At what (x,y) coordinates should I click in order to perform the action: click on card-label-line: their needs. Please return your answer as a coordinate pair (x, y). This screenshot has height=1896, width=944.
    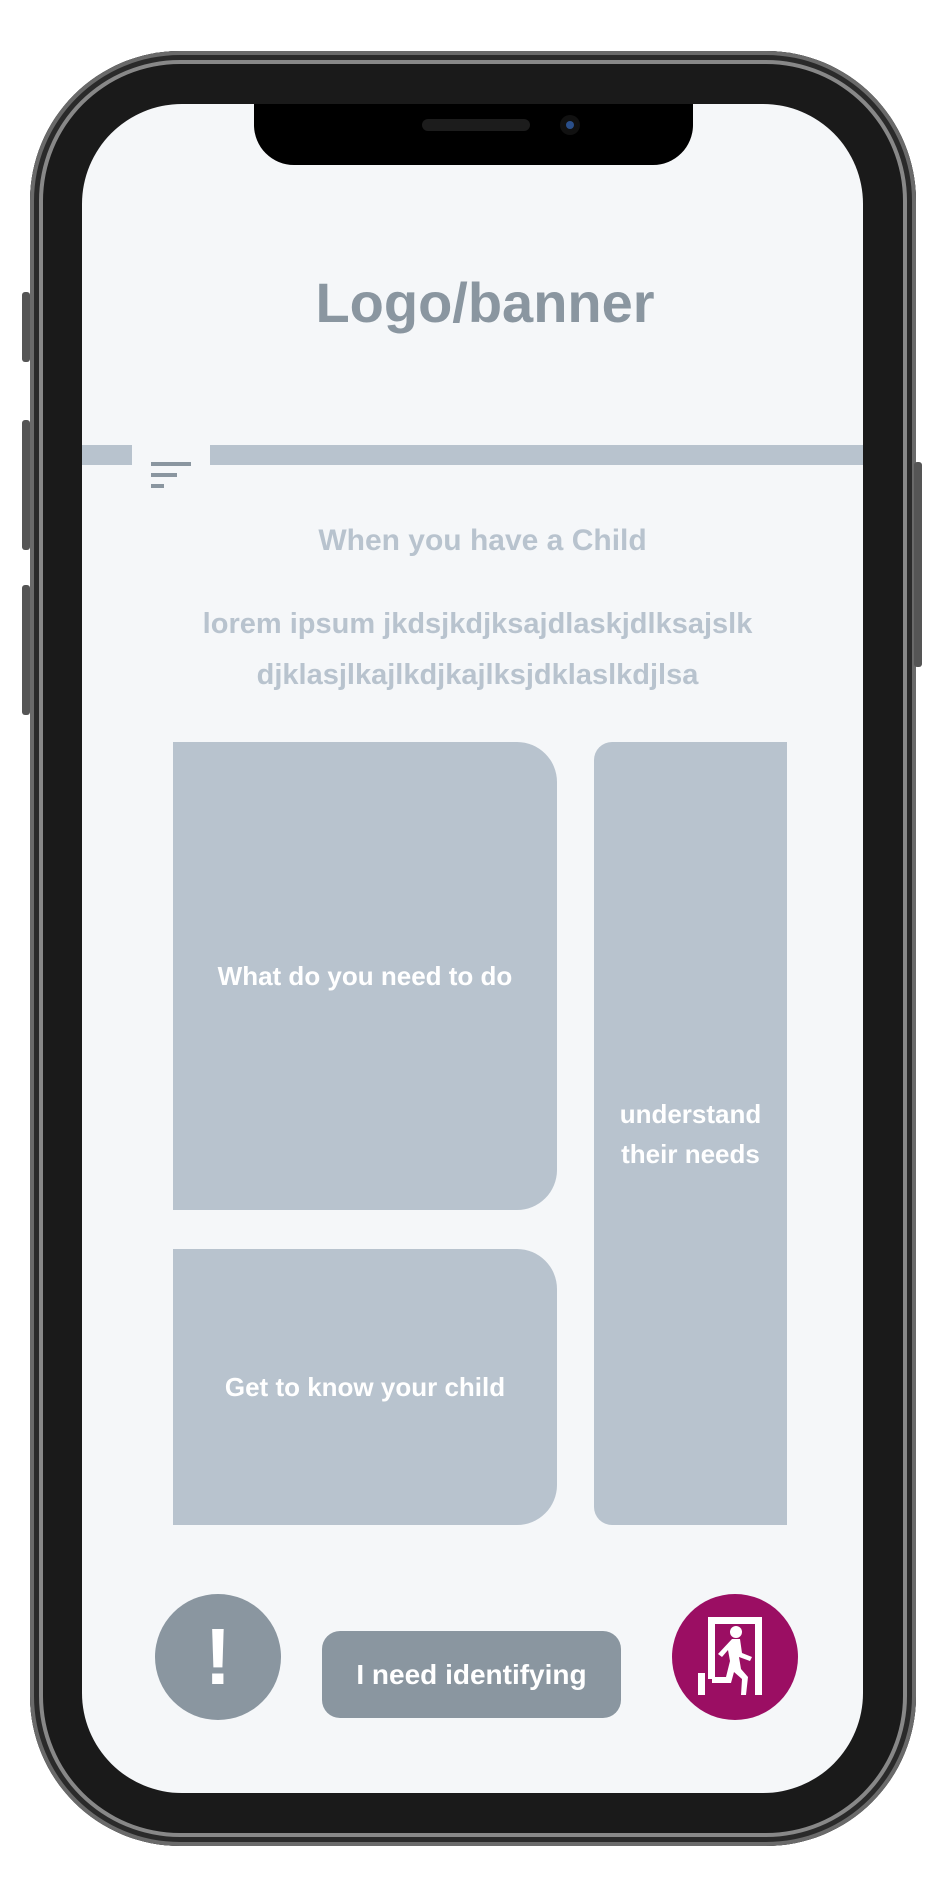
    Looking at the image, I should click on (690, 1153).